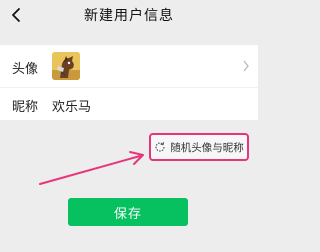  I want to click on save-button-label: 保存, so click(127, 214).